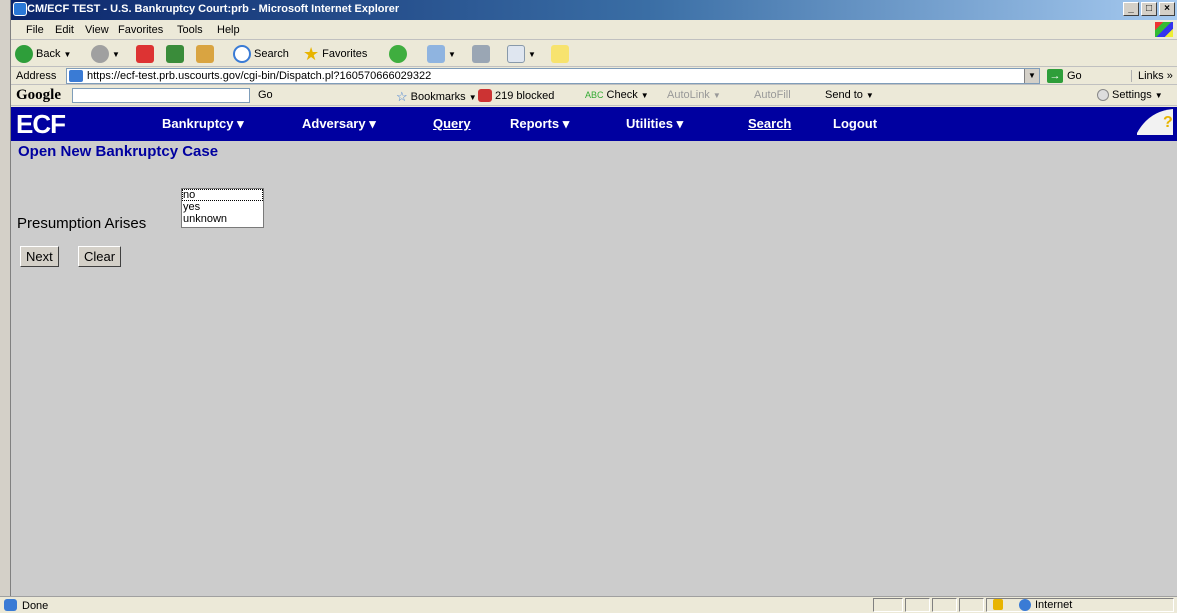 The width and height of the screenshot is (1177, 613). What do you see at coordinates (844, 95) in the screenshot?
I see `send-to-label: Send to` at bounding box center [844, 95].